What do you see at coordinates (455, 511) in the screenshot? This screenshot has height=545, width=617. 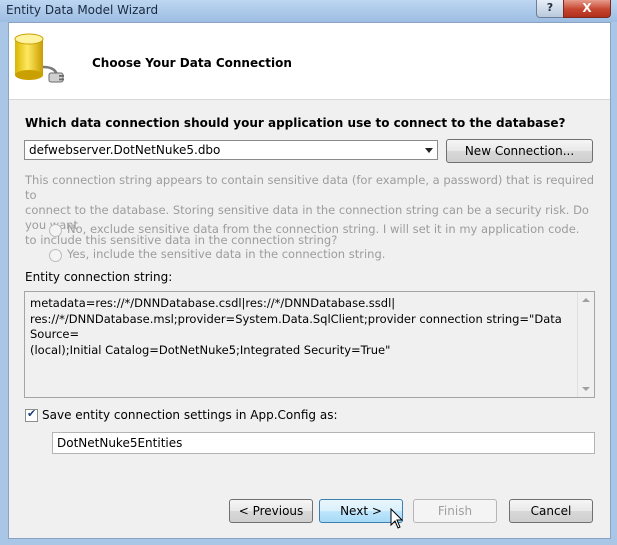 I see `finish-button: Finish` at bounding box center [455, 511].